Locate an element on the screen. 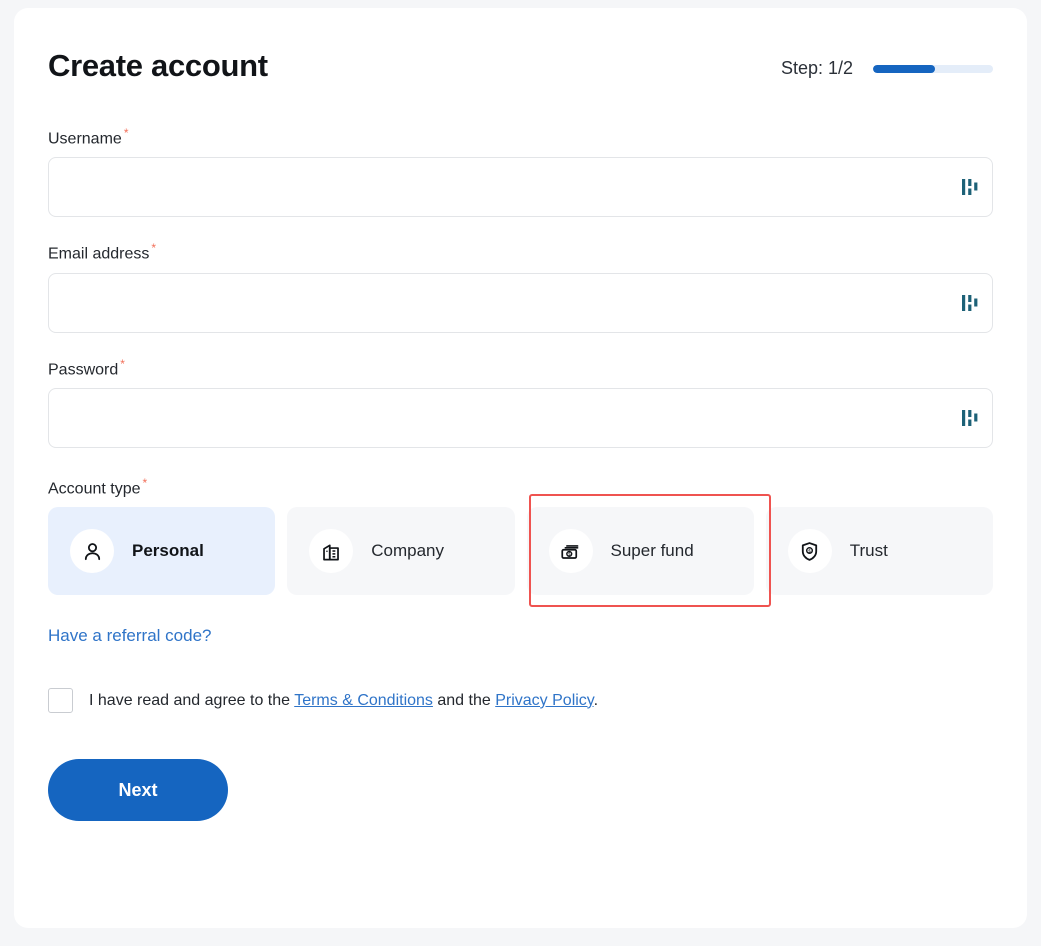 This screenshot has width=1041, height=946. terms-text-after: . is located at coordinates (596, 700).